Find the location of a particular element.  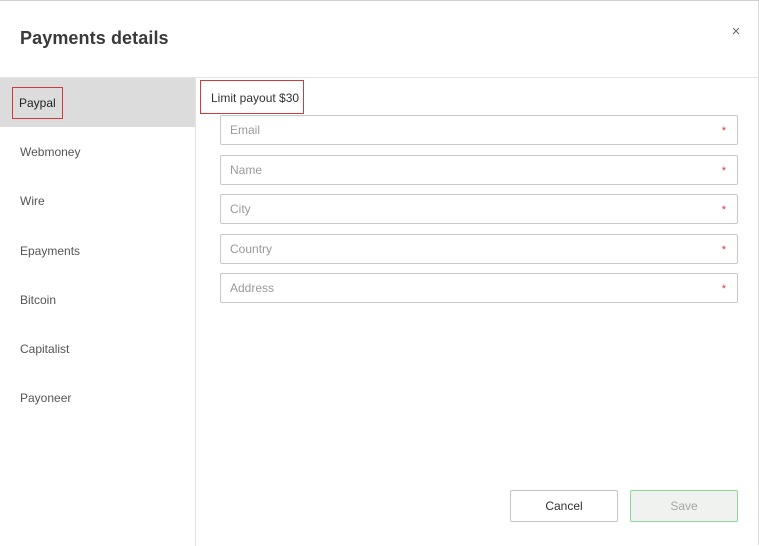

close-icon: × is located at coordinates (736, 32).